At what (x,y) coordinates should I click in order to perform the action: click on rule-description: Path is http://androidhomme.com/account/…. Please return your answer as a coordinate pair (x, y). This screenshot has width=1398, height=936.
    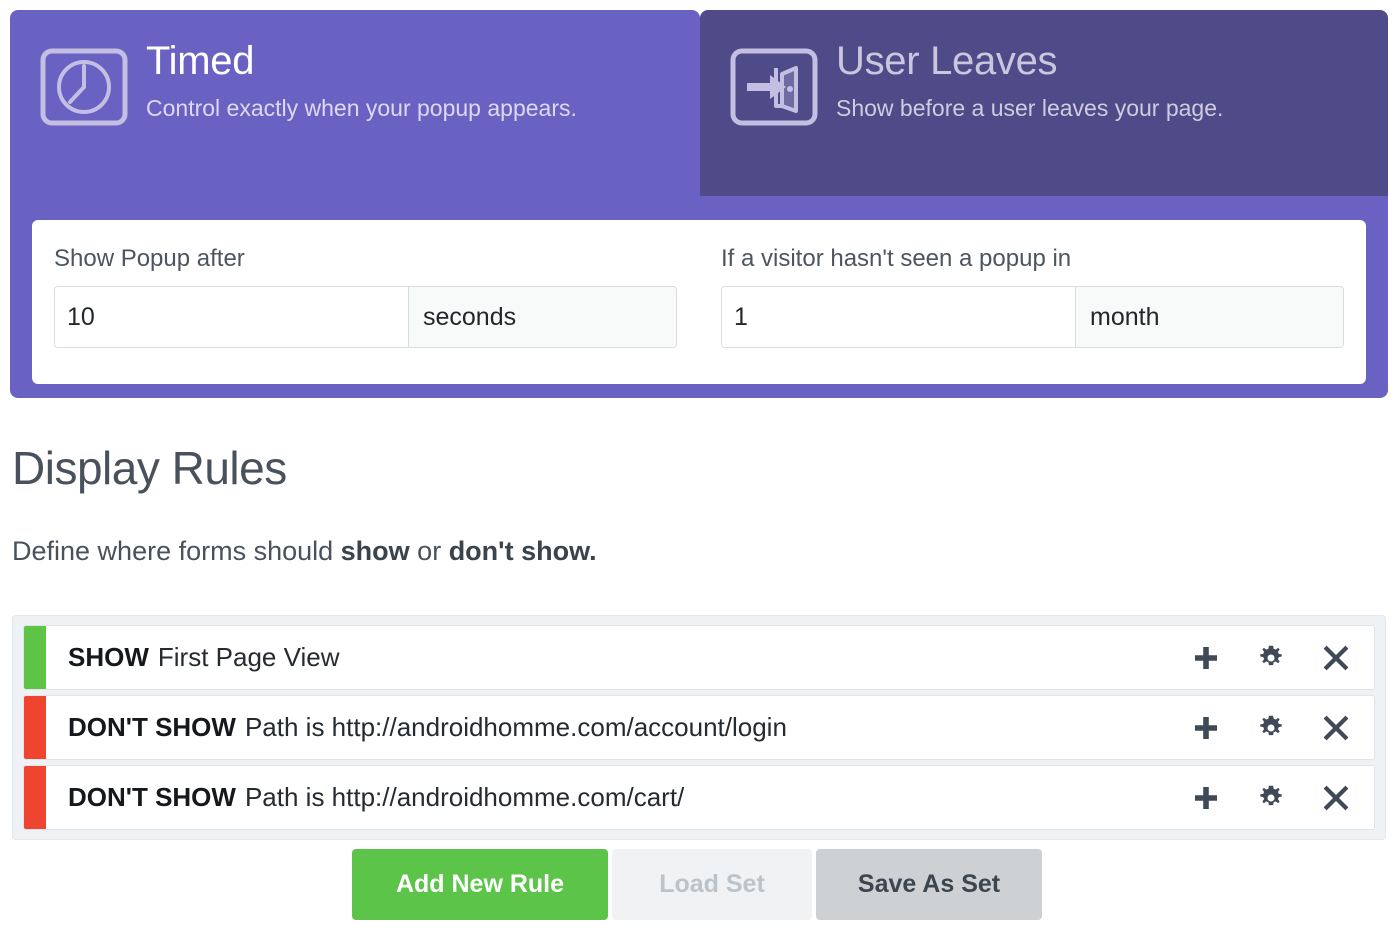
    Looking at the image, I should click on (515, 727).